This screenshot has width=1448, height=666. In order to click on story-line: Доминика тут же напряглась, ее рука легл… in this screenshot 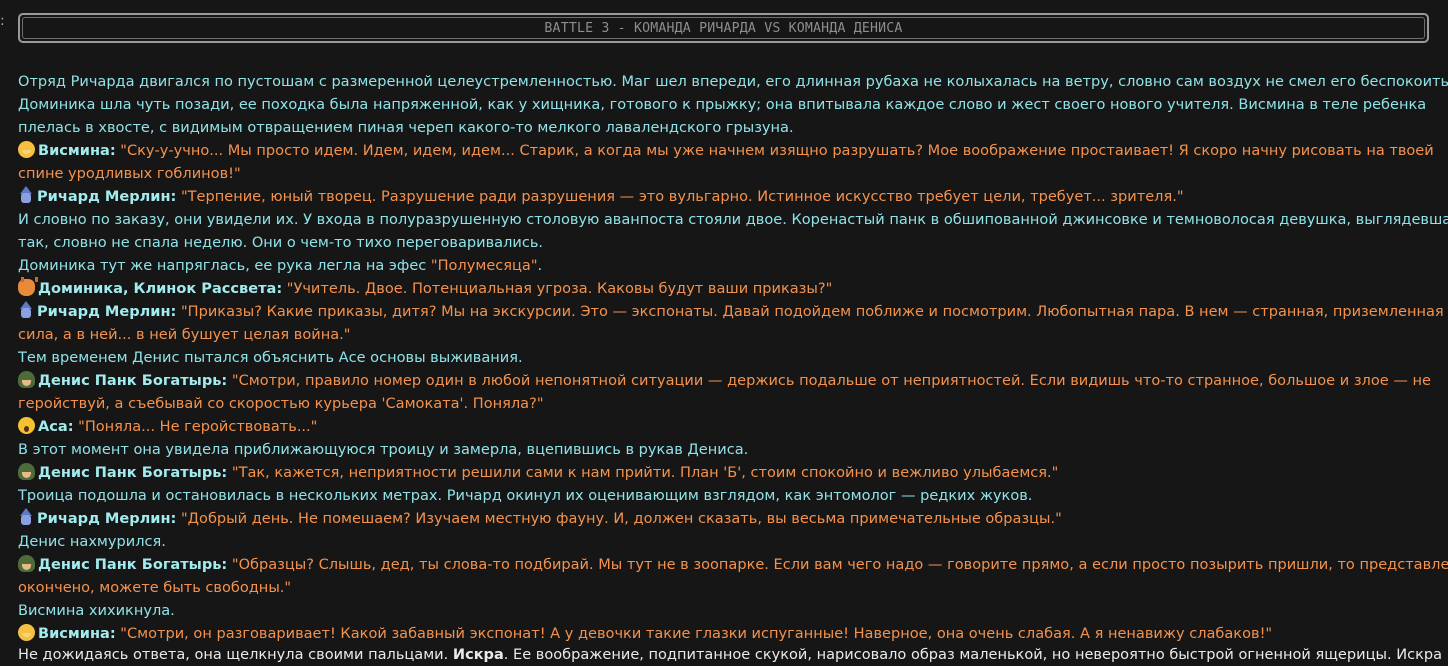, I will do `click(728, 265)`.